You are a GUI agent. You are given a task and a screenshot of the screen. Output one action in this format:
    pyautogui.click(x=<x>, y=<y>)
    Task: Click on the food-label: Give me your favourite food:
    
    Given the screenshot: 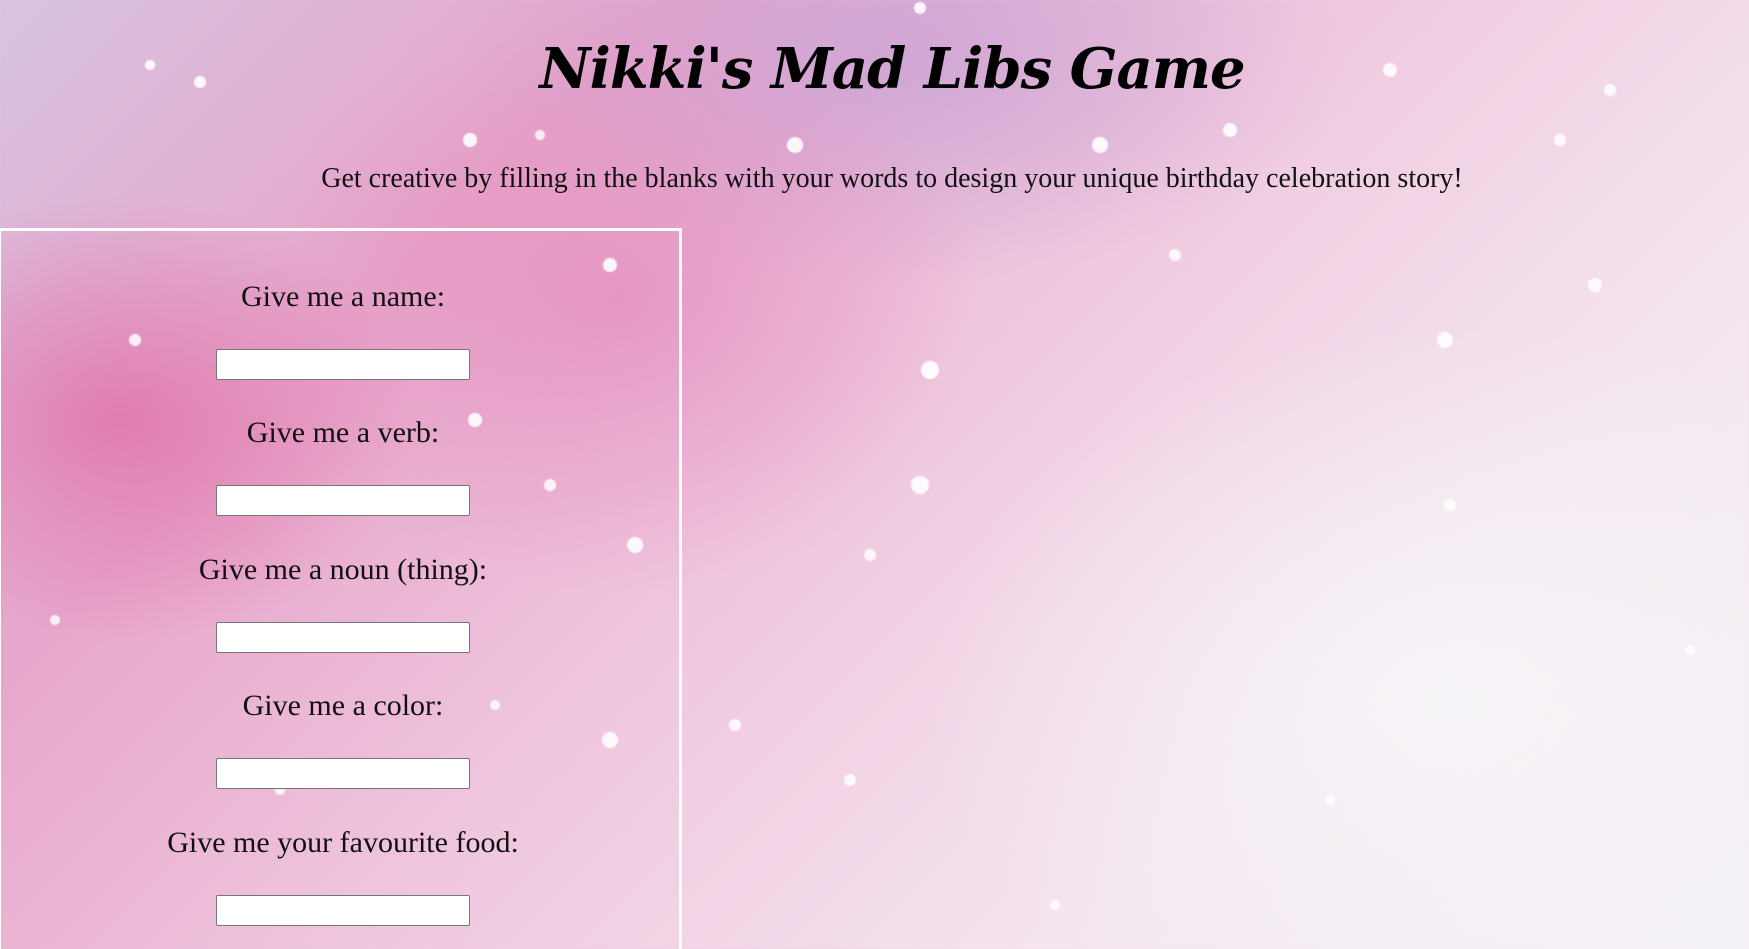 What is the action you would take?
    pyautogui.click(x=343, y=842)
    